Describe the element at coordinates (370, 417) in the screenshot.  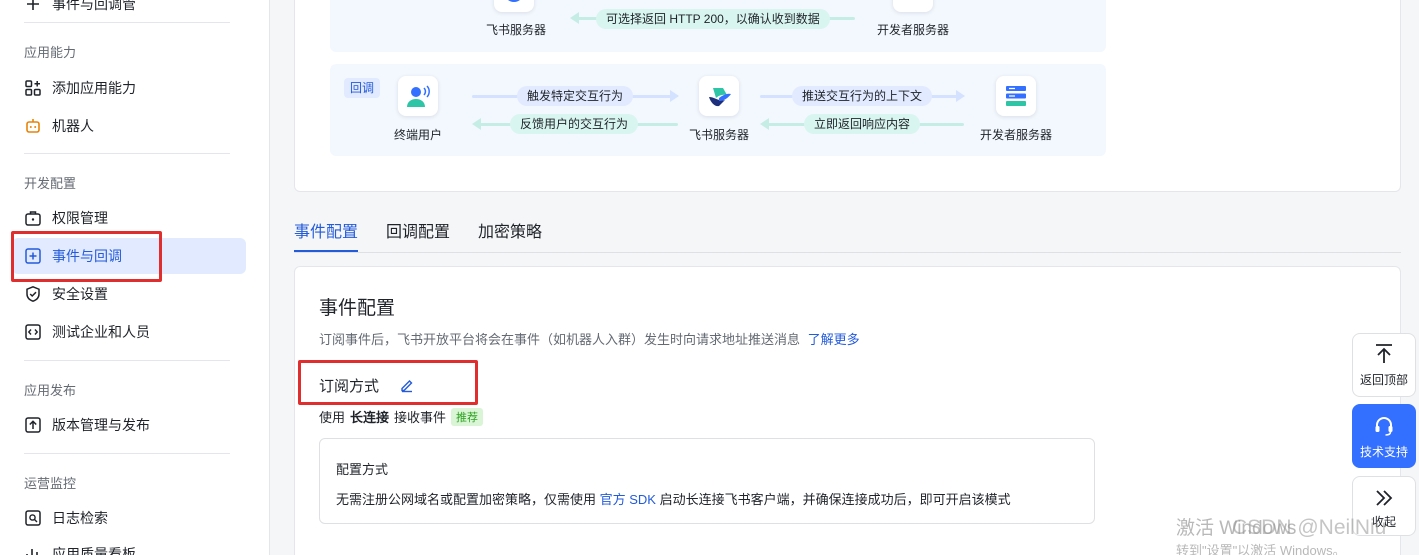
I see `long-connection-text: 长连接` at that location.